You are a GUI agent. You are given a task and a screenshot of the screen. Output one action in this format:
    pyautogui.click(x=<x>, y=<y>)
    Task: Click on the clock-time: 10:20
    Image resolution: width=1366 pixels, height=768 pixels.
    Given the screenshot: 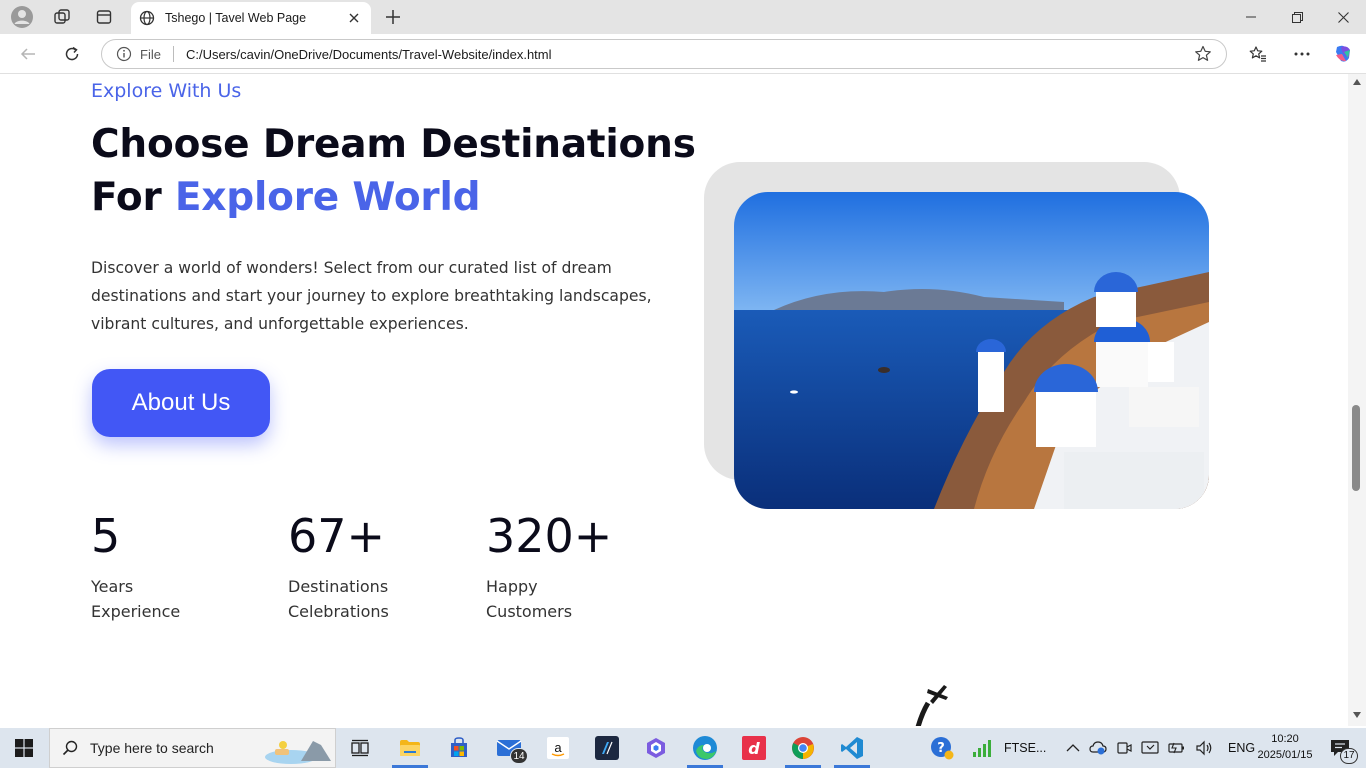 What is the action you would take?
    pyautogui.click(x=1285, y=739)
    